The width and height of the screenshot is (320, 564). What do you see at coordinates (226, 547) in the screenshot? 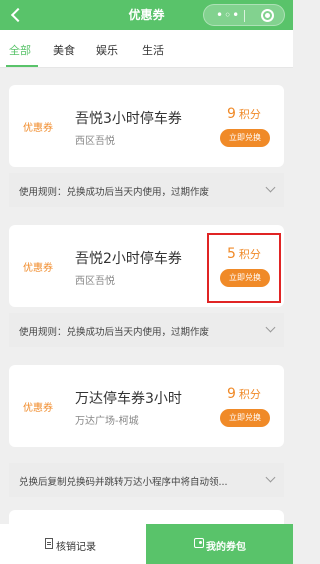
I see `wallet-label: 我的券包` at bounding box center [226, 547].